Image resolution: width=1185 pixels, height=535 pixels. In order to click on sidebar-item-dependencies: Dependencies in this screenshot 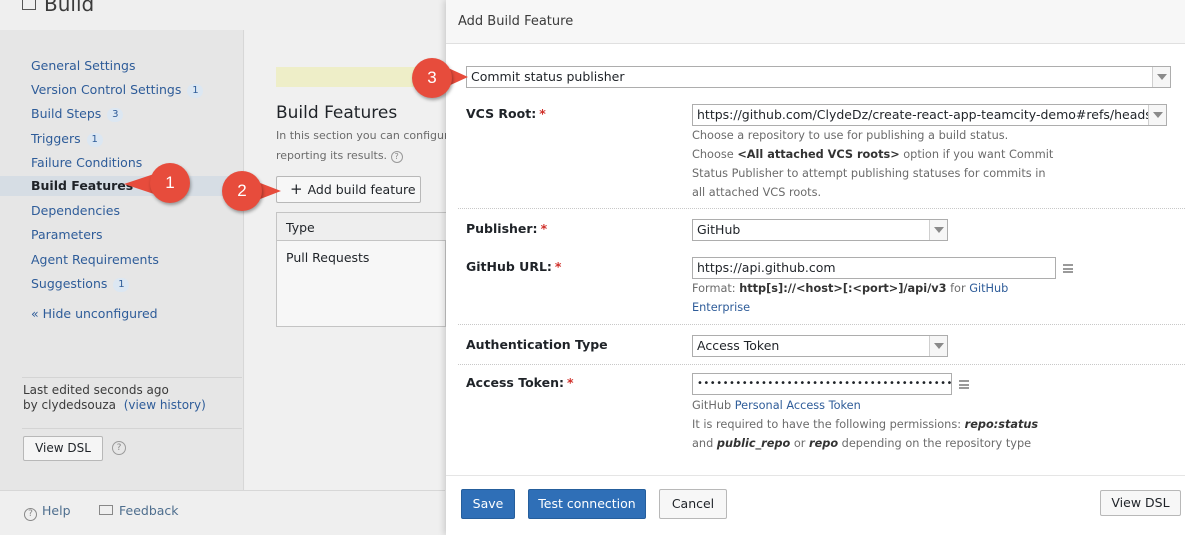, I will do `click(75, 211)`.